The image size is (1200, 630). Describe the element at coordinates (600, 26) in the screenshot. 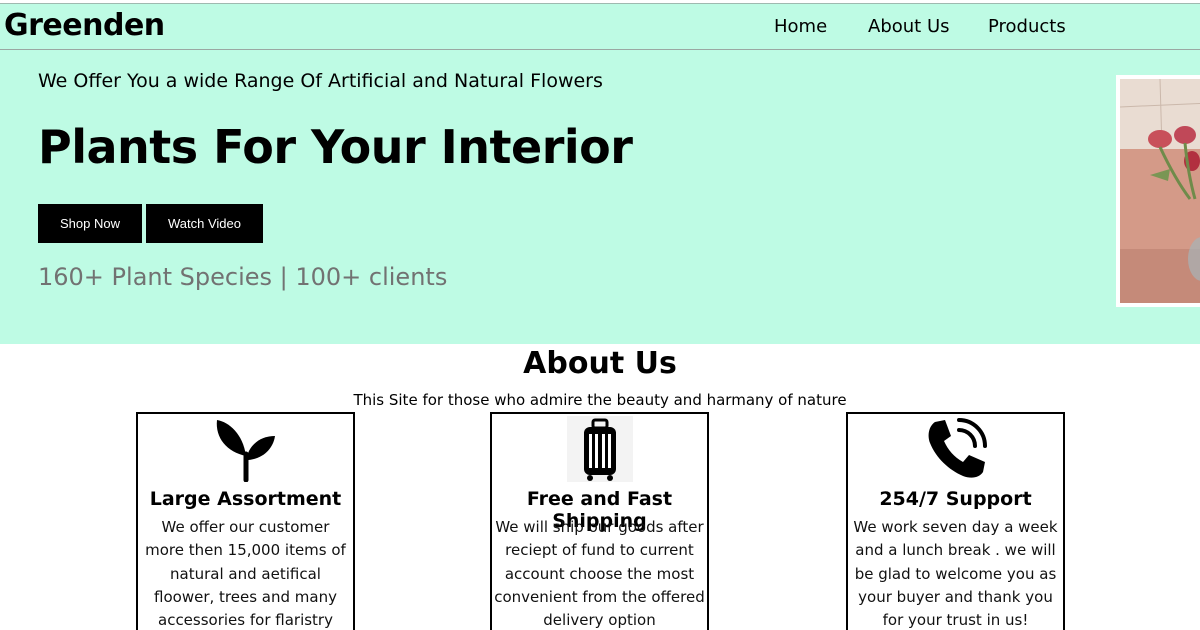

I see `site-header: Greenden Home About Us Products` at that location.